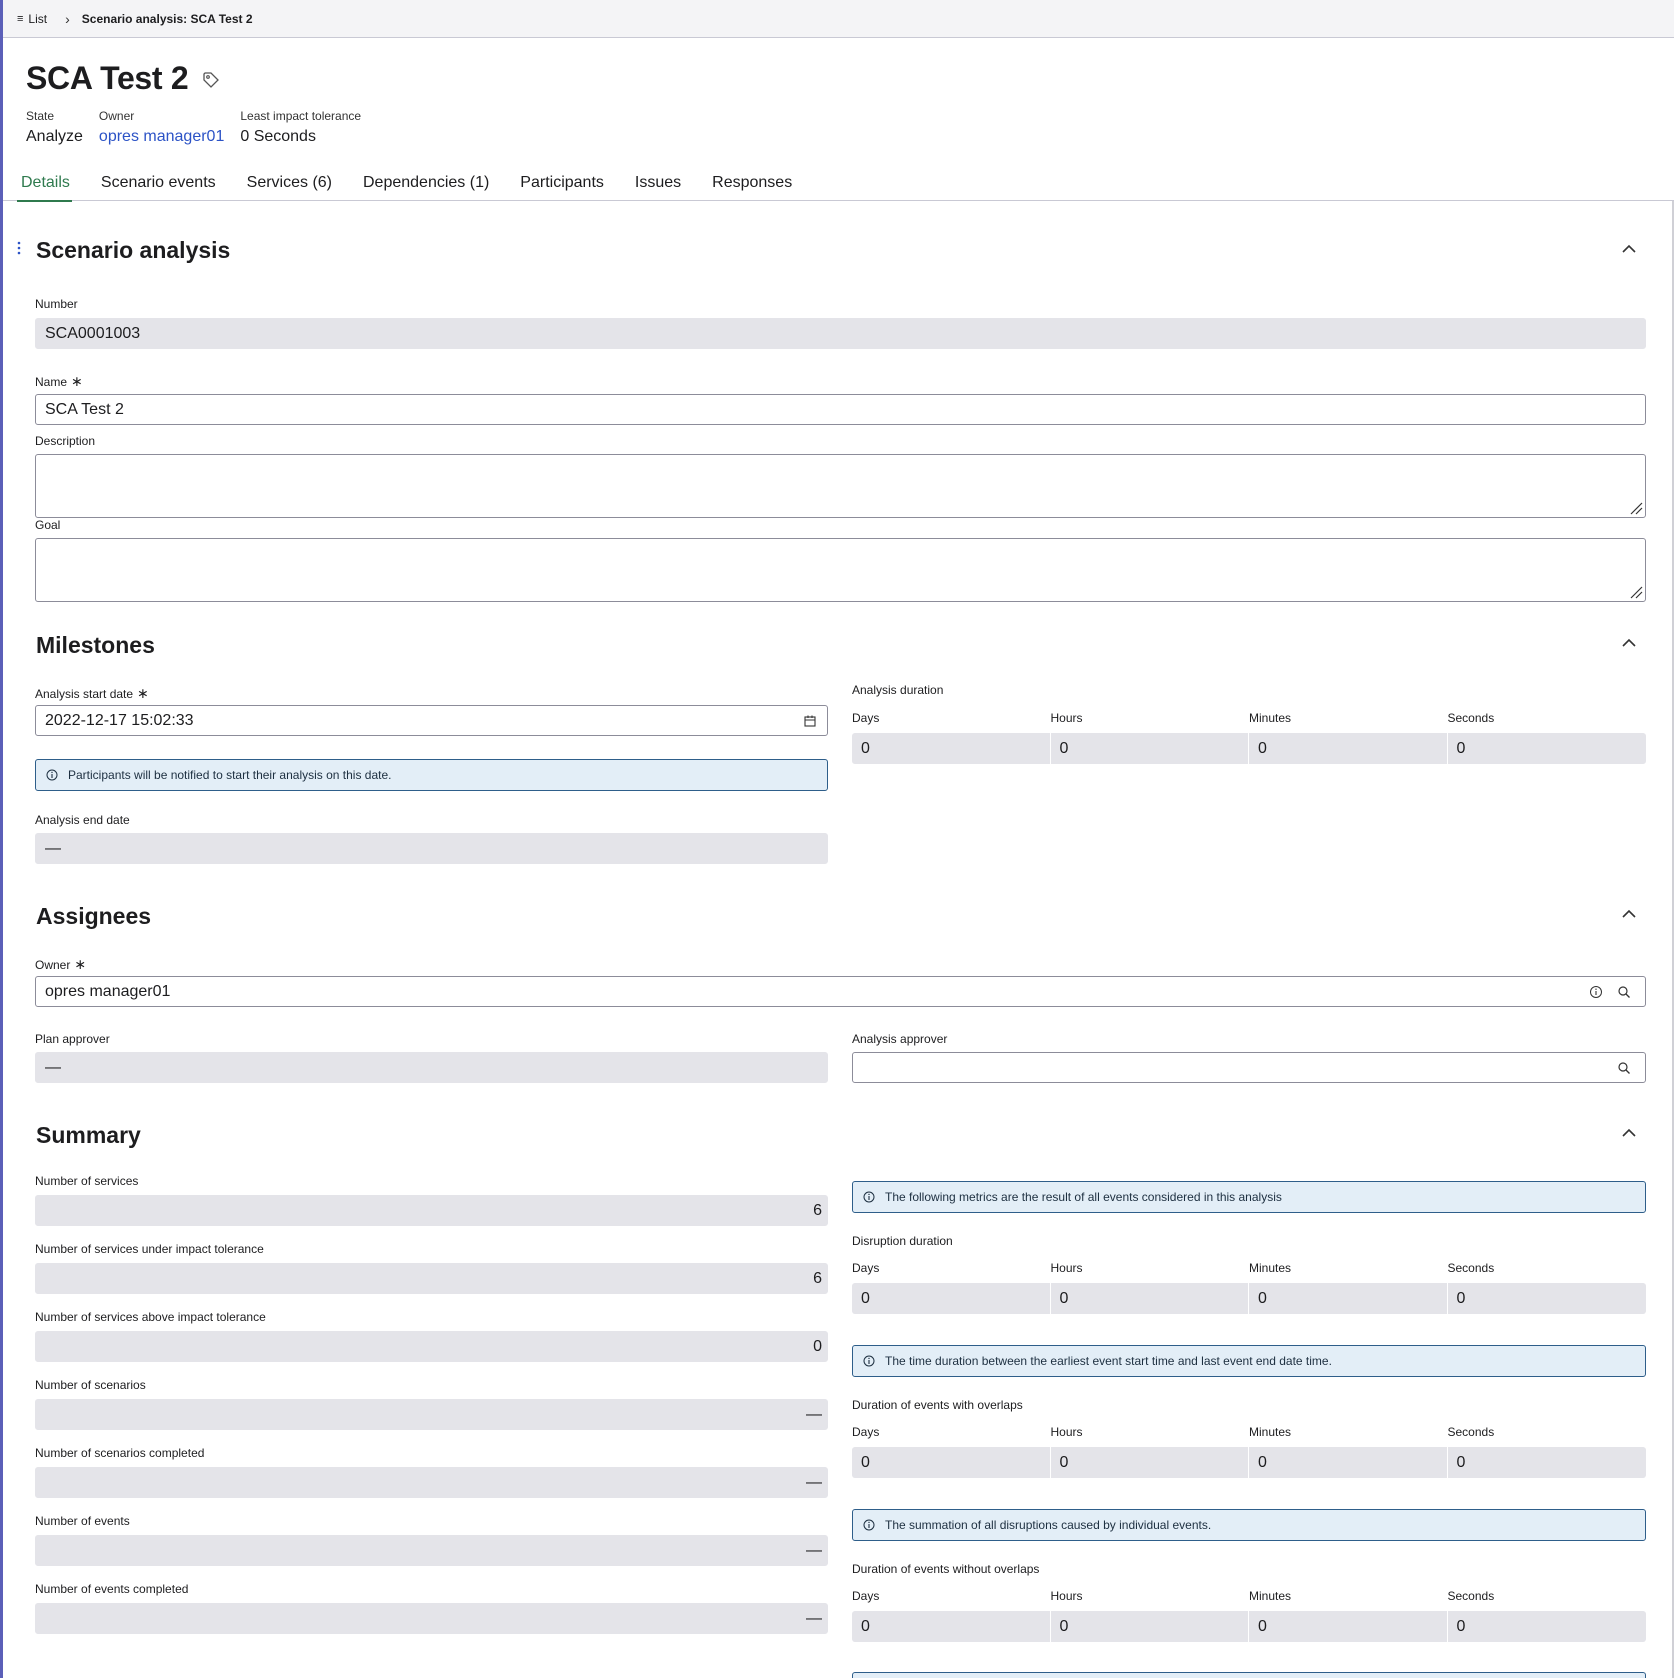  I want to click on number-label: Number, so click(56, 304).